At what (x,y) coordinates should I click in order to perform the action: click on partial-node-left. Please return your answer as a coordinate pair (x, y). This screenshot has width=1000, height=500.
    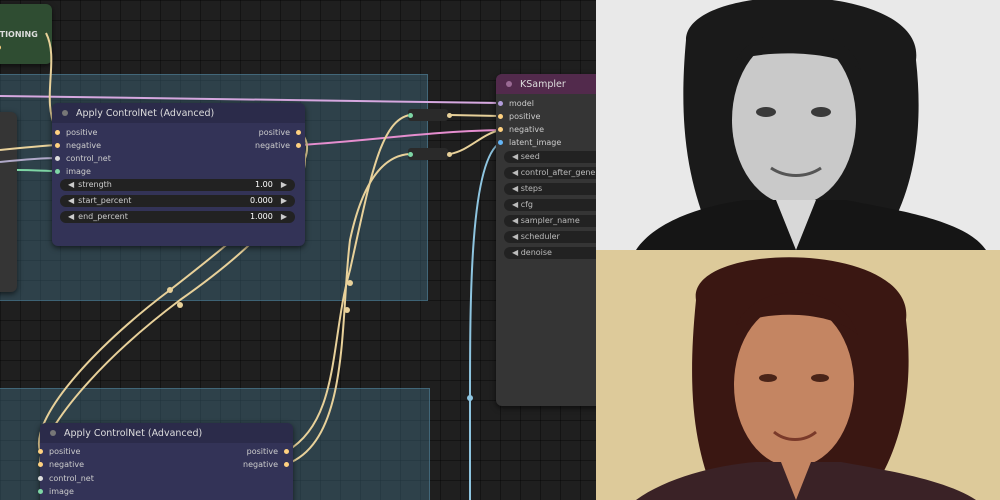
    Looking at the image, I should click on (8, 202).